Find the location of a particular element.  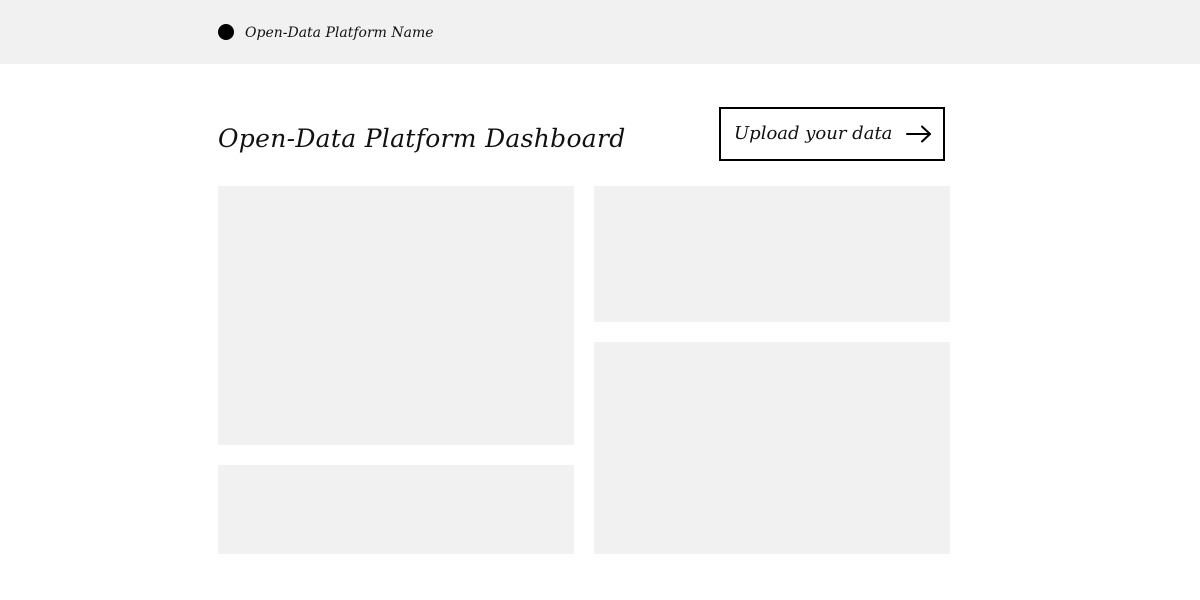

dashboard-card-bottom-left is located at coordinates (396, 509).